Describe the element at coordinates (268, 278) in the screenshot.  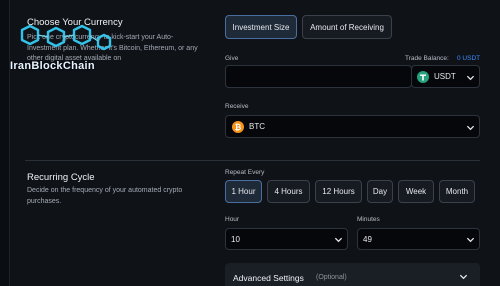
I see `advanced-settings-title: Advanced Settings` at that location.